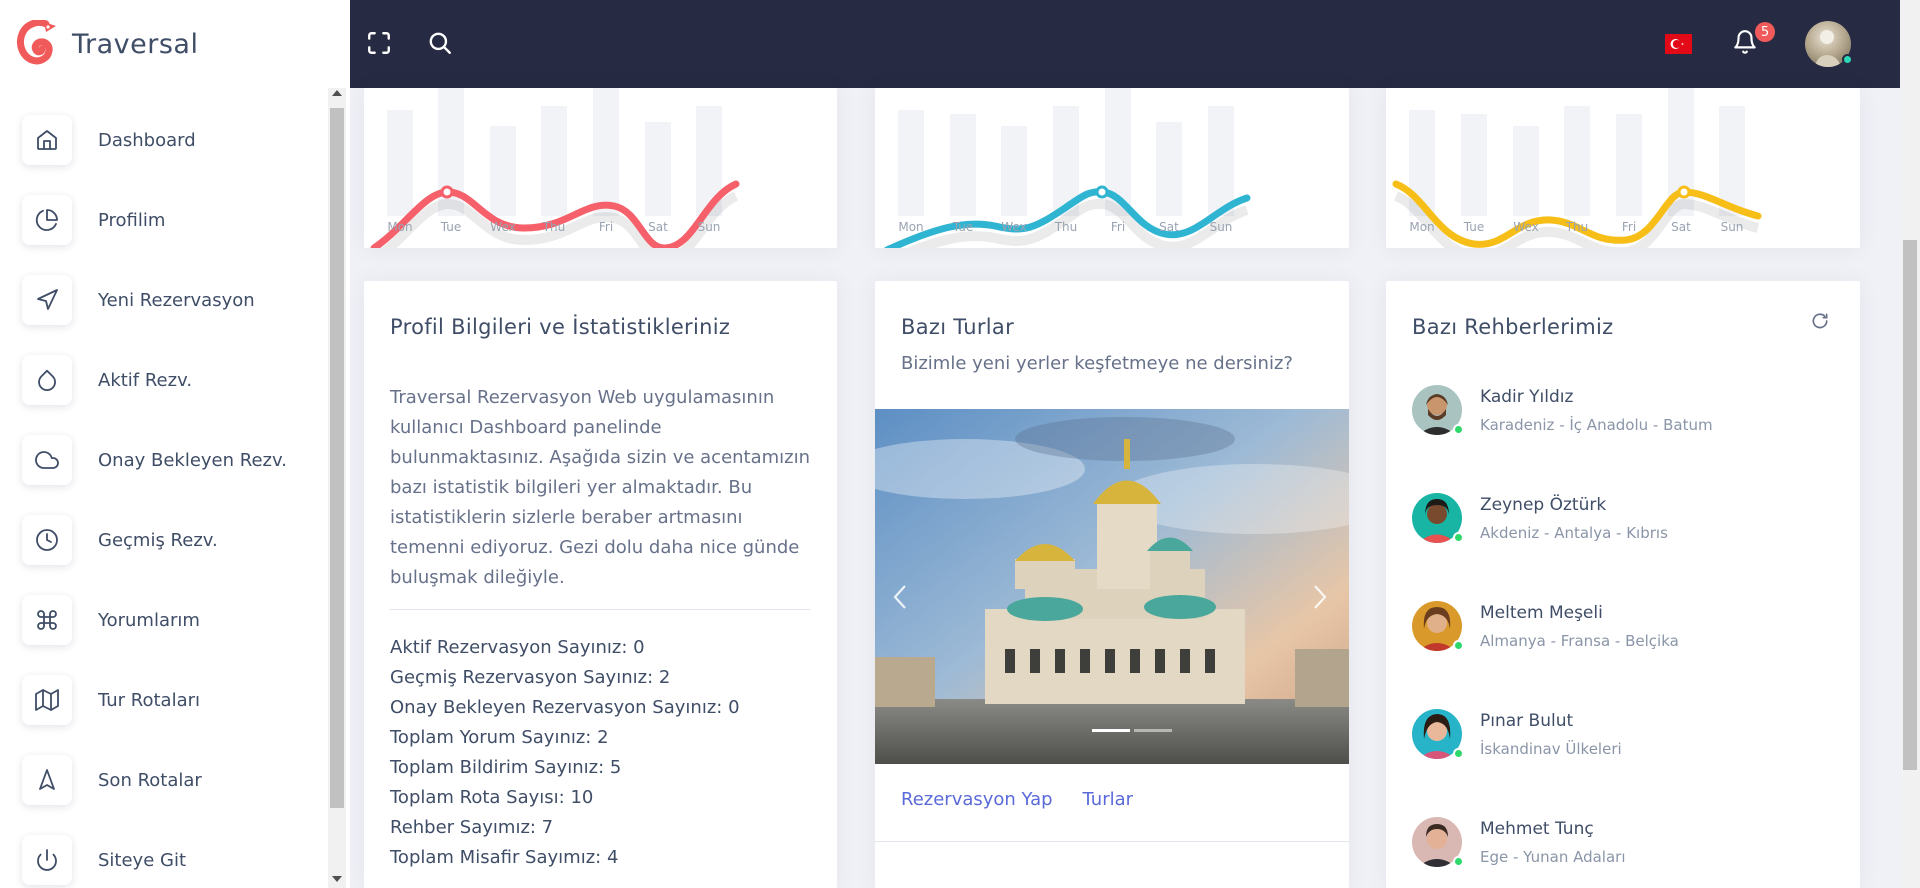 The width and height of the screenshot is (1920, 888). Describe the element at coordinates (530, 677) in the screenshot. I see `stat-item: Geçmiş Rezervasyon Sayınız: 2` at that location.